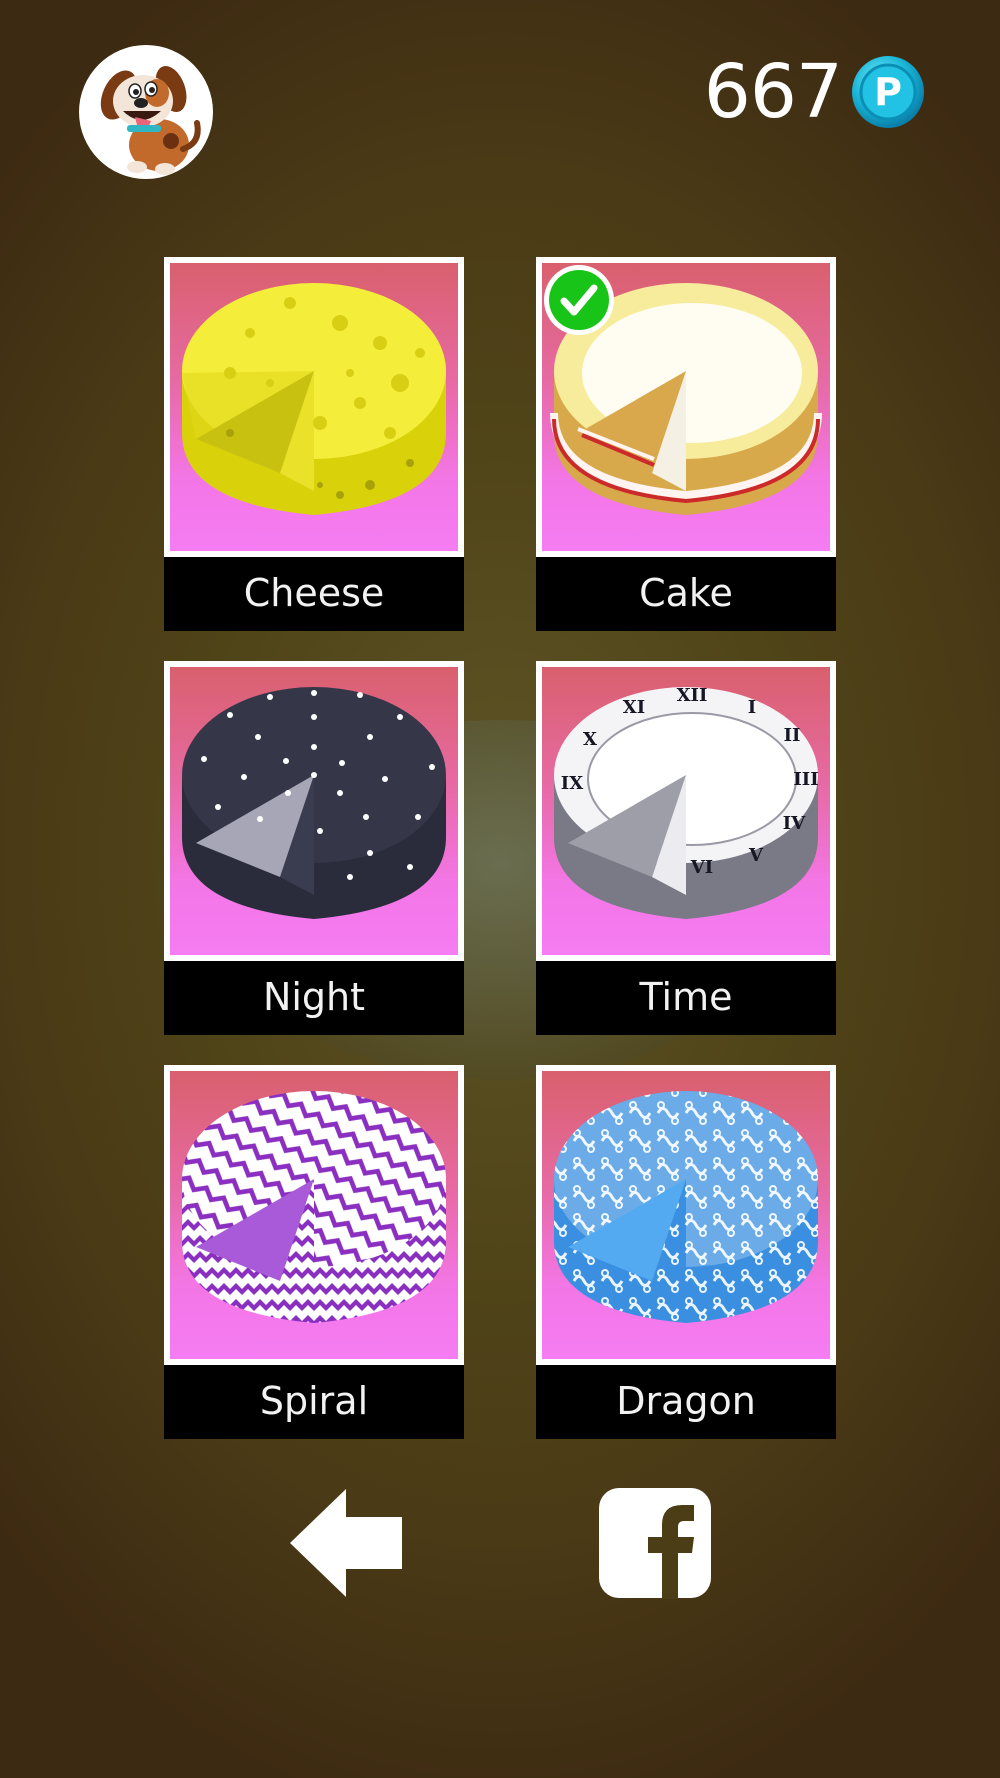  I want to click on skin-label: Night, so click(314, 998).